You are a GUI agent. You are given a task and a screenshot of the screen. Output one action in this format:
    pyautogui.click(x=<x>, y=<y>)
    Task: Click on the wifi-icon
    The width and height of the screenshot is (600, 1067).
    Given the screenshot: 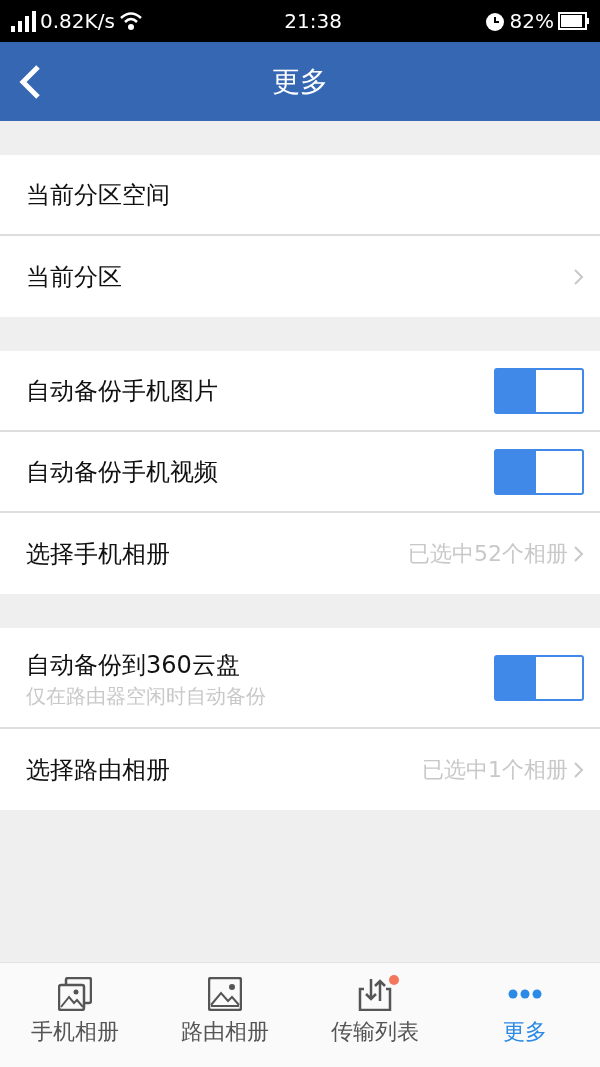 What is the action you would take?
    pyautogui.click(x=130, y=21)
    